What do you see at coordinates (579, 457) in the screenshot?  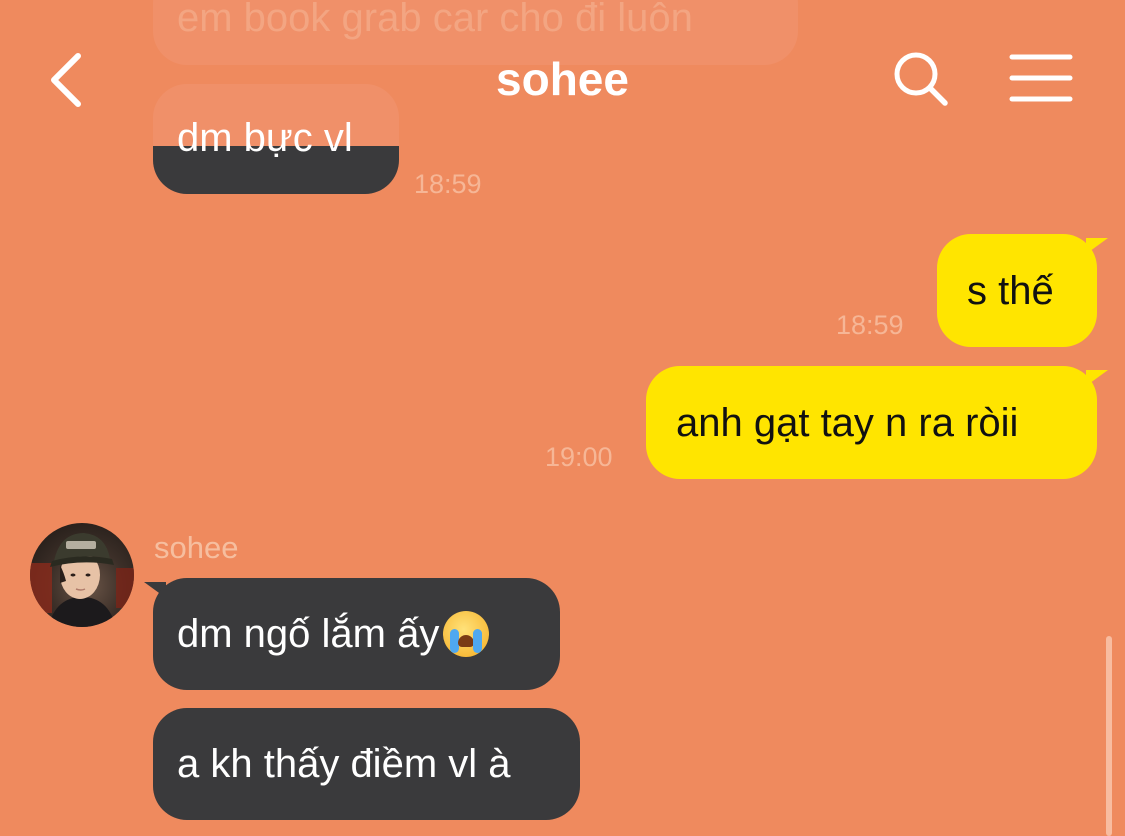 I see `message-timestamp: 19:00` at bounding box center [579, 457].